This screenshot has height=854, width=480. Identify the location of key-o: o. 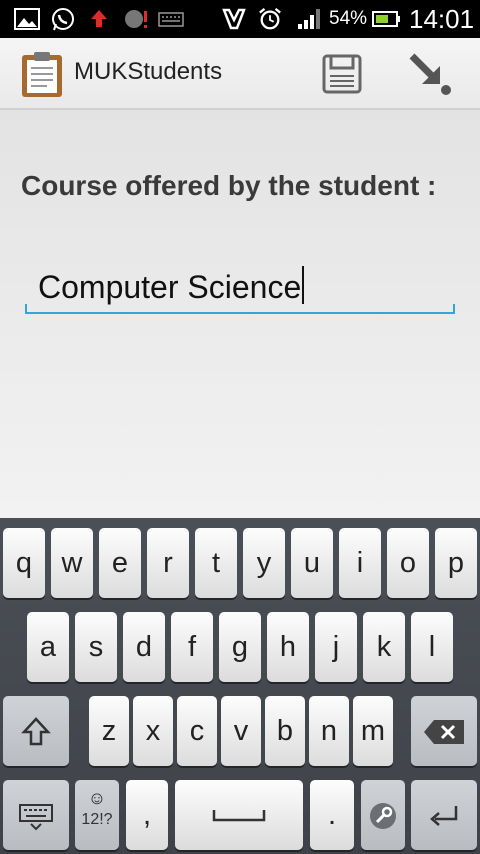
(408, 563).